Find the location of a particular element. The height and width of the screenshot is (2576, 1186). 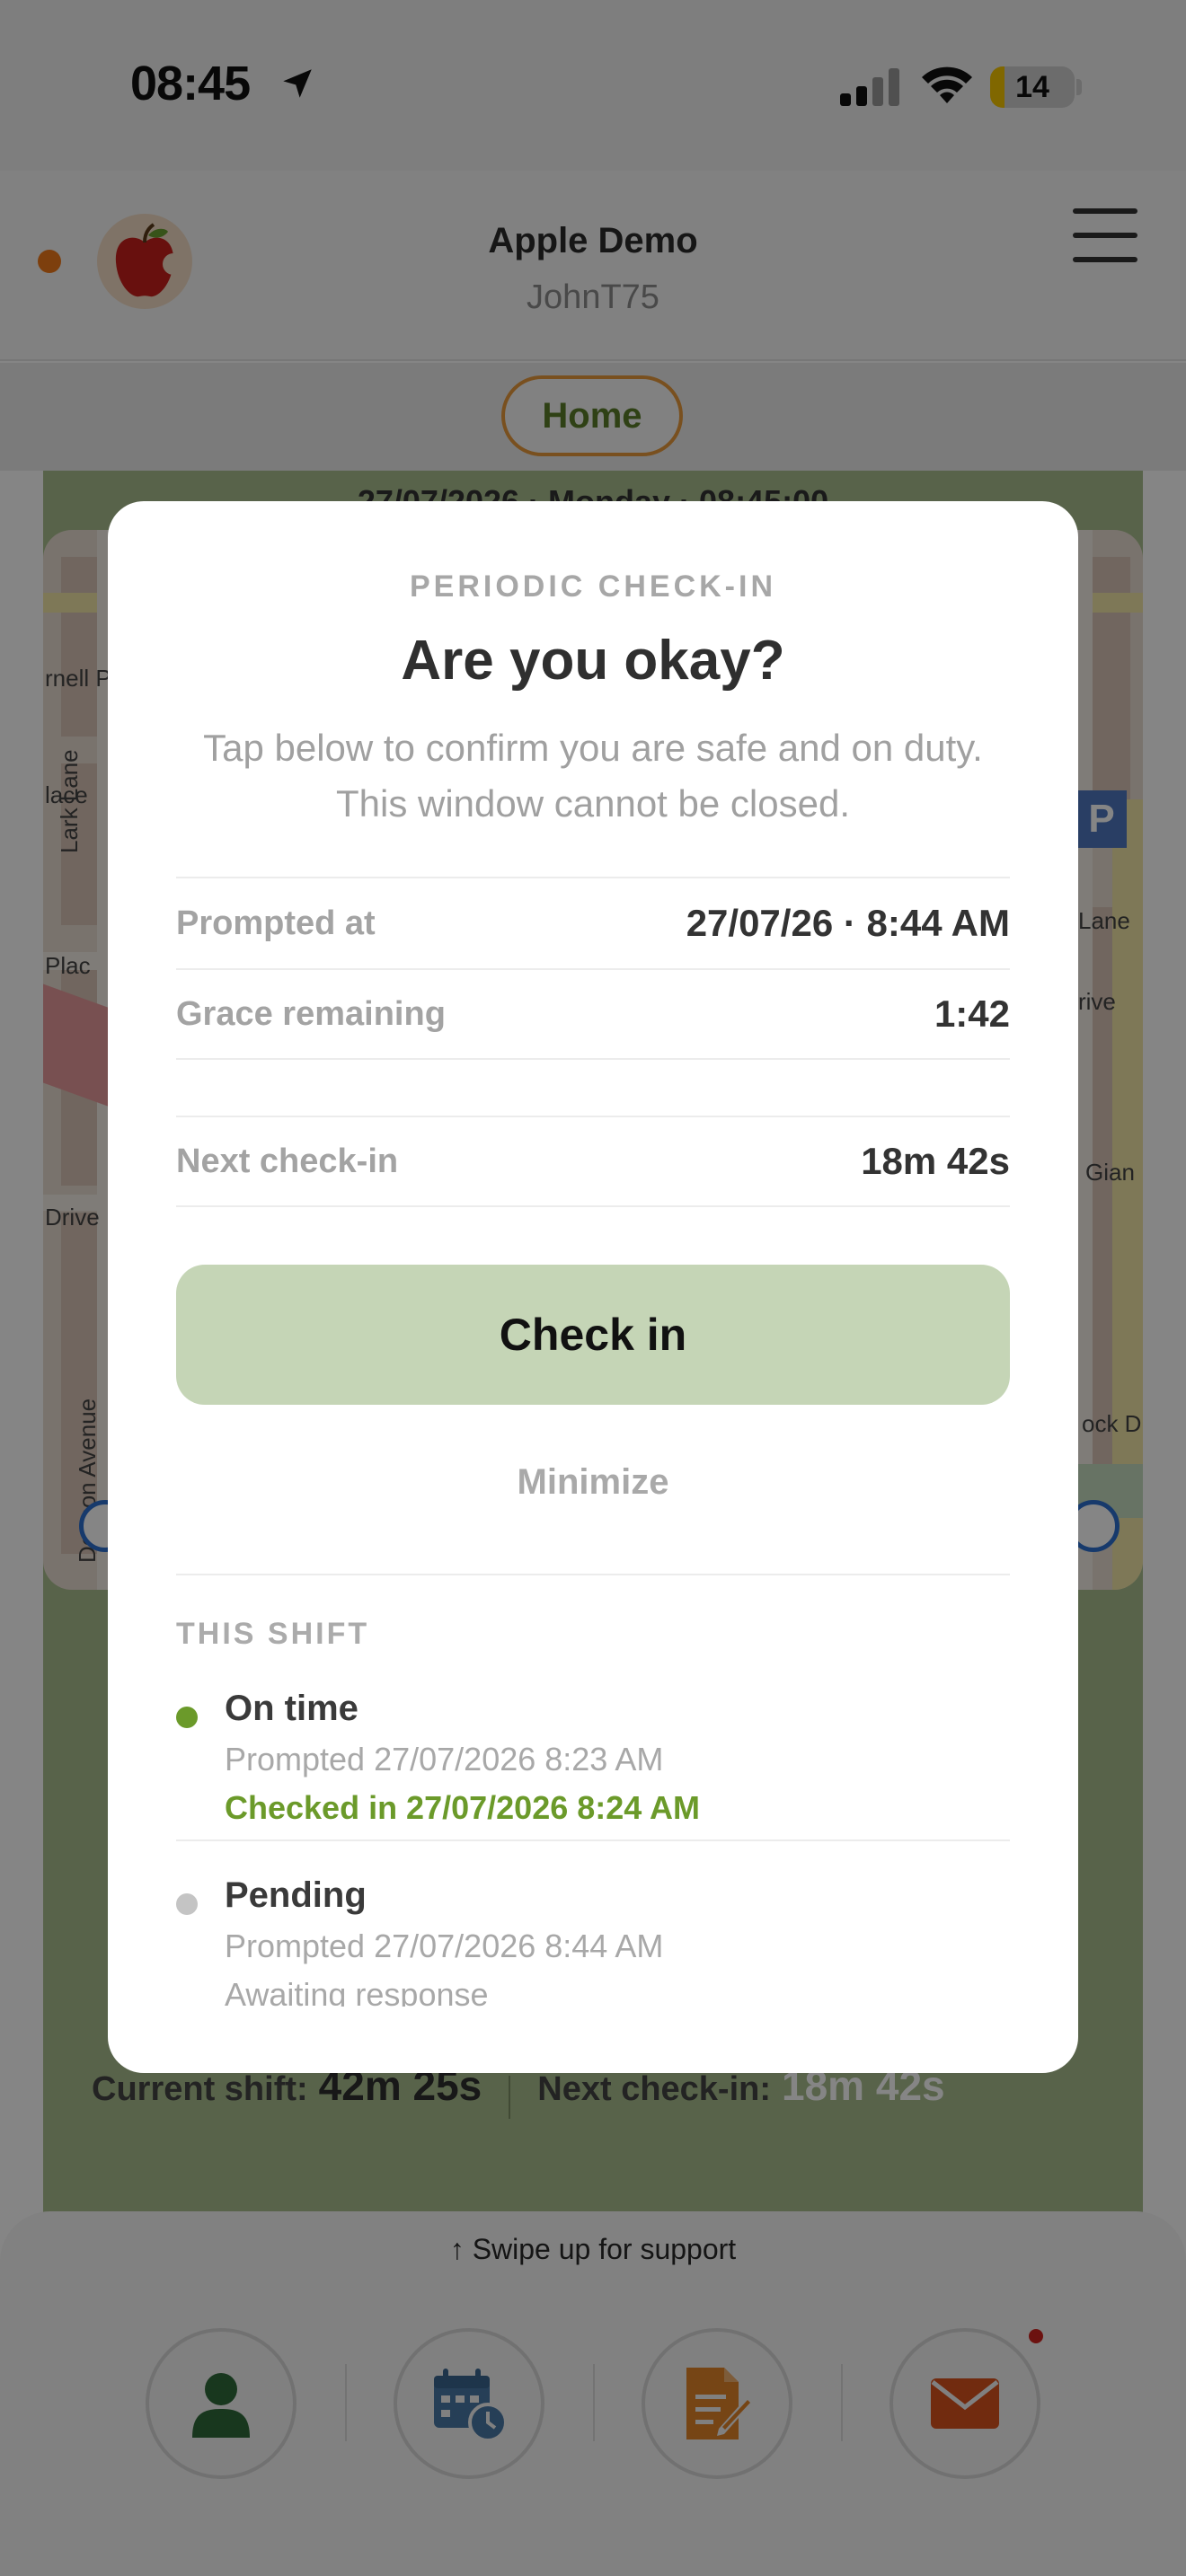

prompted-at-row: Prompted at 27/07/26 · 8:44 AM is located at coordinates (593, 922).